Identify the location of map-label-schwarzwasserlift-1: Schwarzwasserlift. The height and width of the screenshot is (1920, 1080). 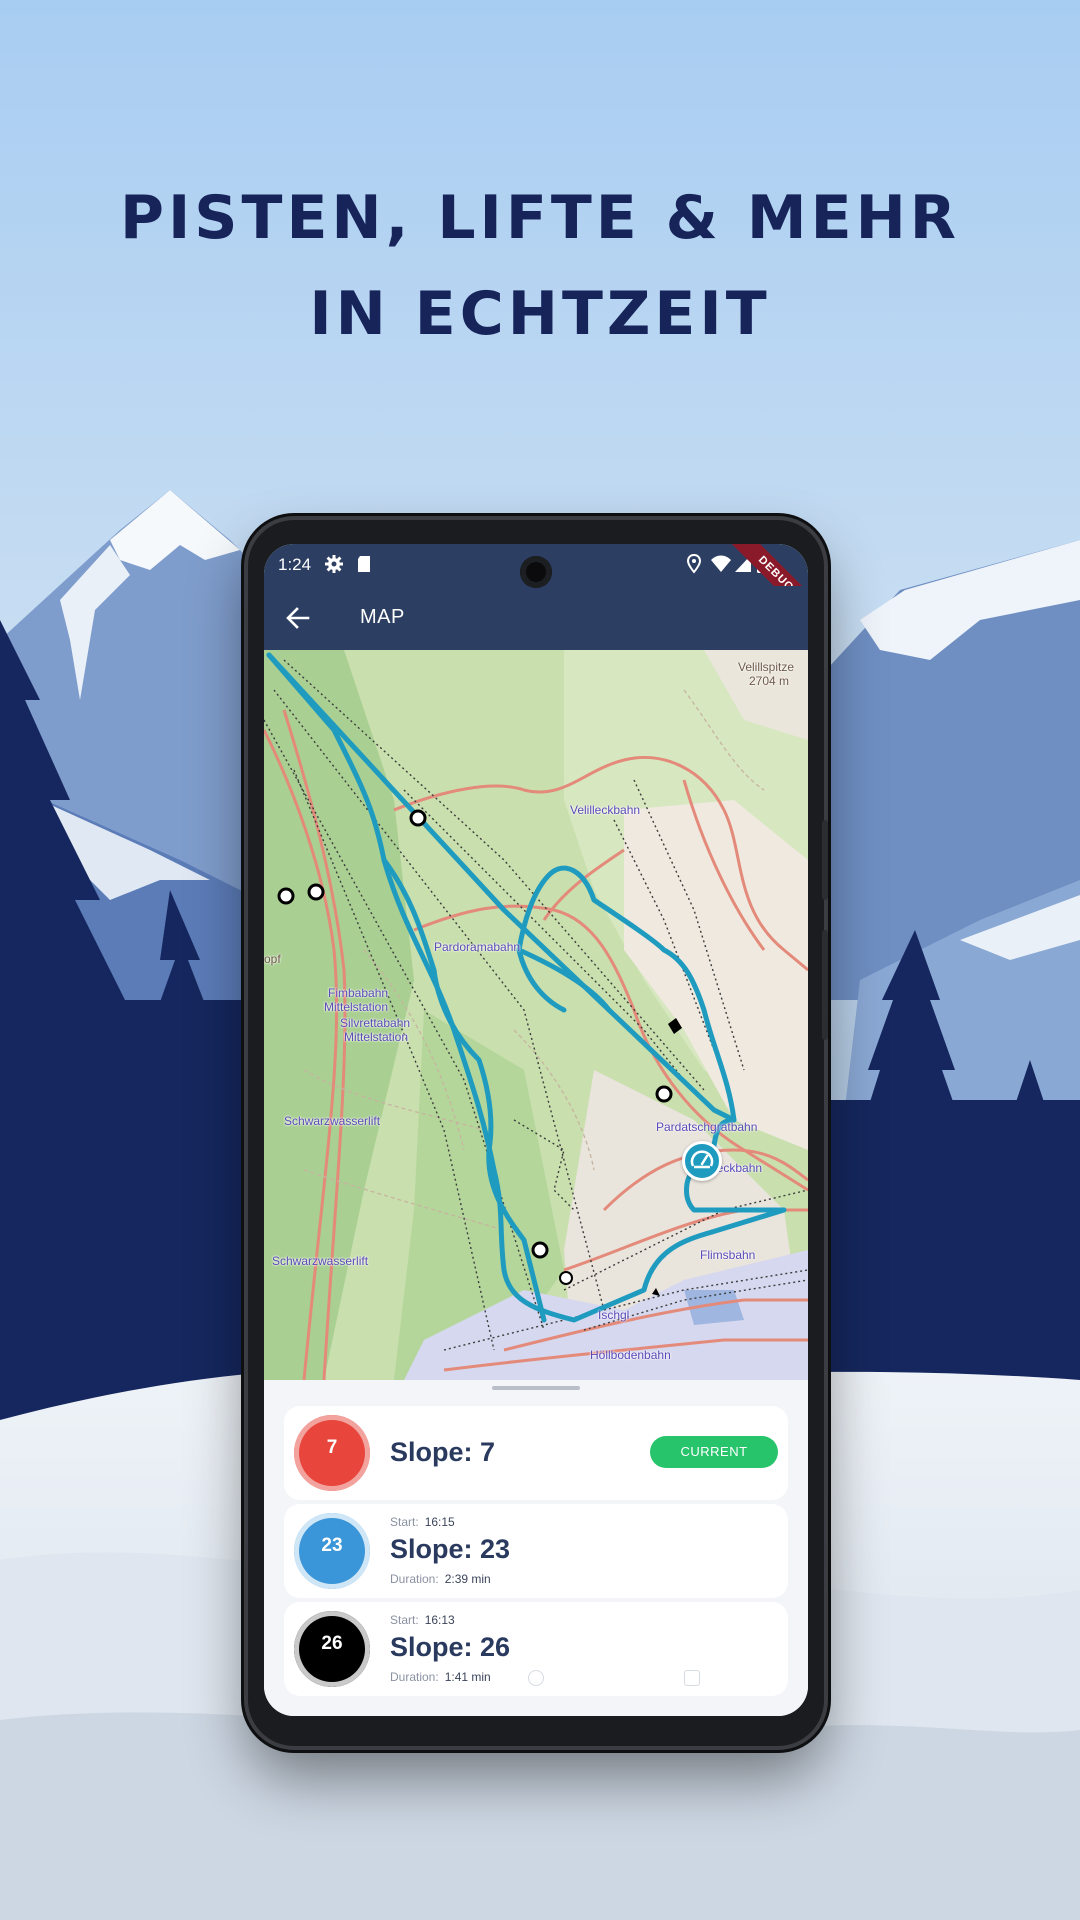
(332, 1121).